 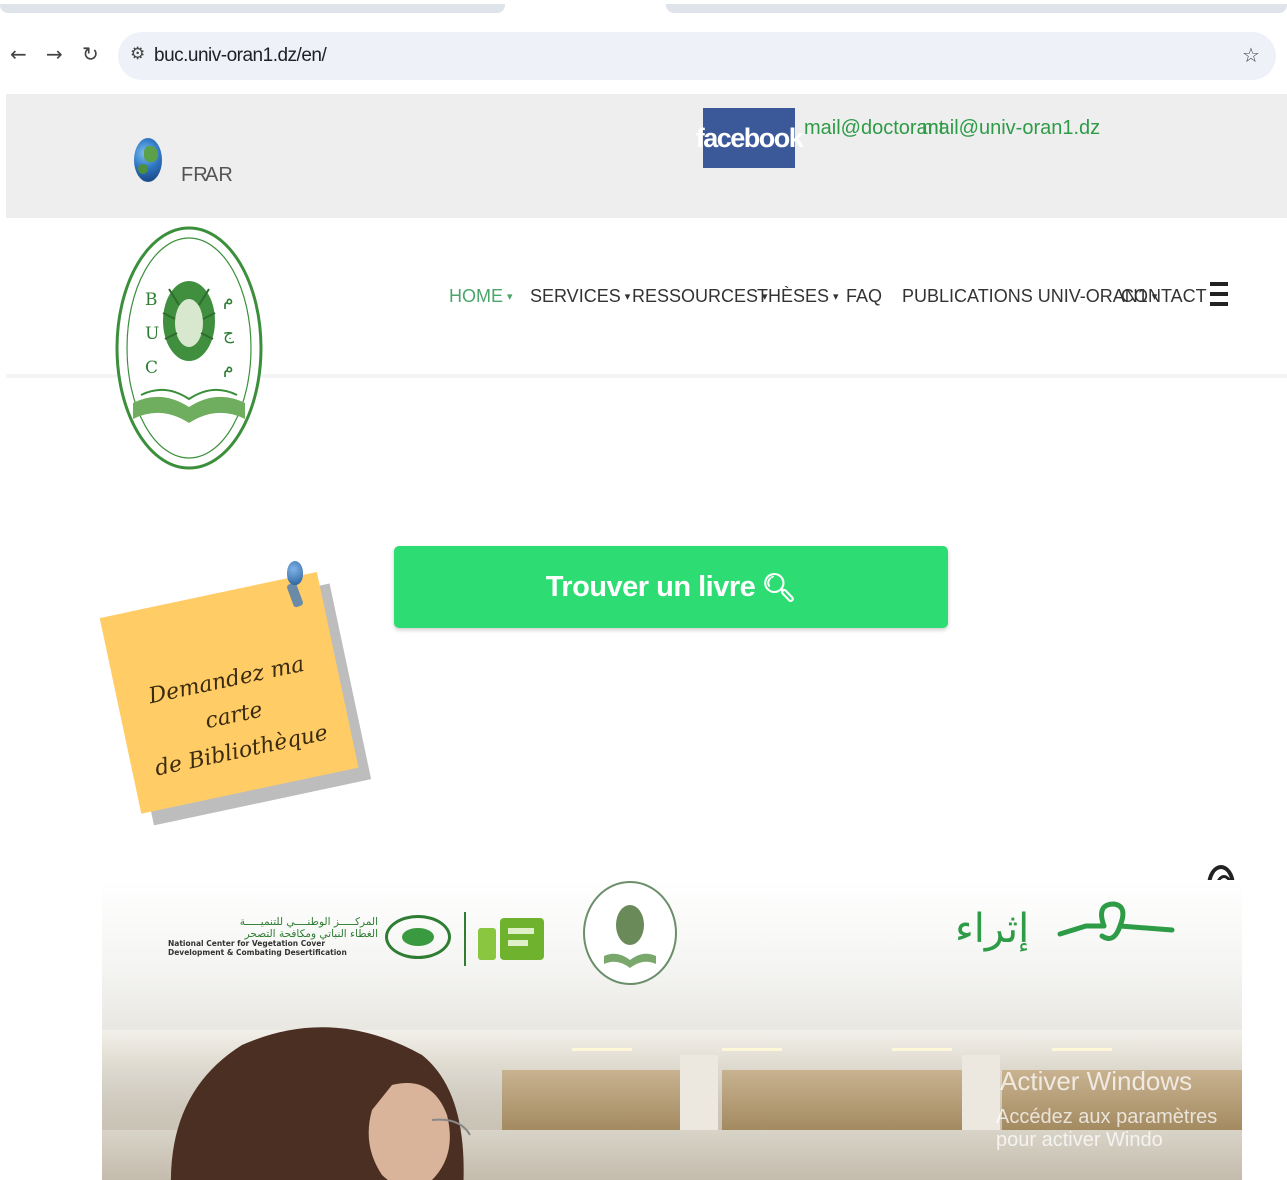 What do you see at coordinates (240, 56) in the screenshot?
I see `url-text: buc.univ-oran1.dz/en/` at bounding box center [240, 56].